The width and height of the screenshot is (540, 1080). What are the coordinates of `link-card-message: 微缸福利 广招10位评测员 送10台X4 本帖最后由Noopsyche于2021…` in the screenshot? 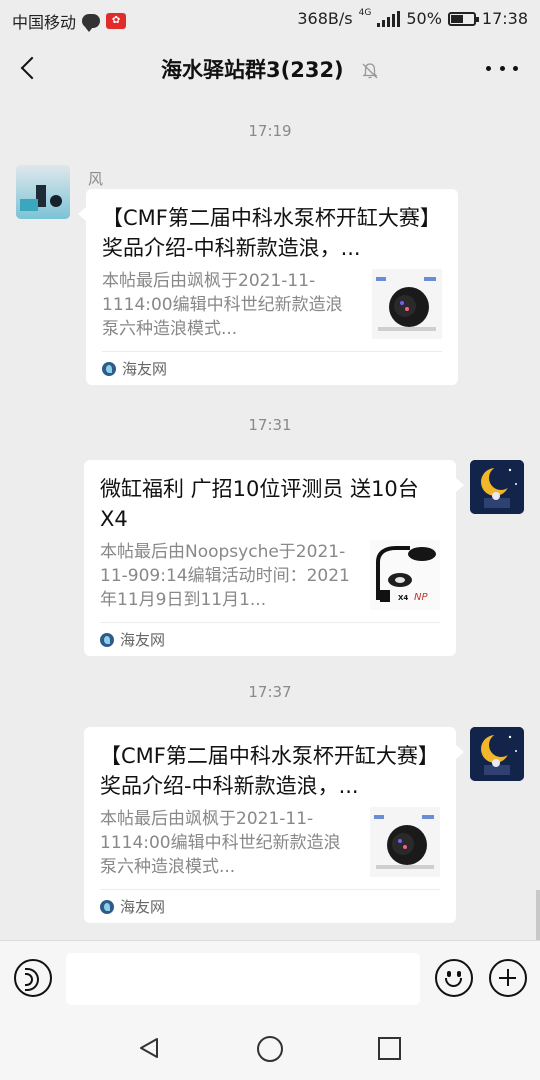 It's located at (274, 558).